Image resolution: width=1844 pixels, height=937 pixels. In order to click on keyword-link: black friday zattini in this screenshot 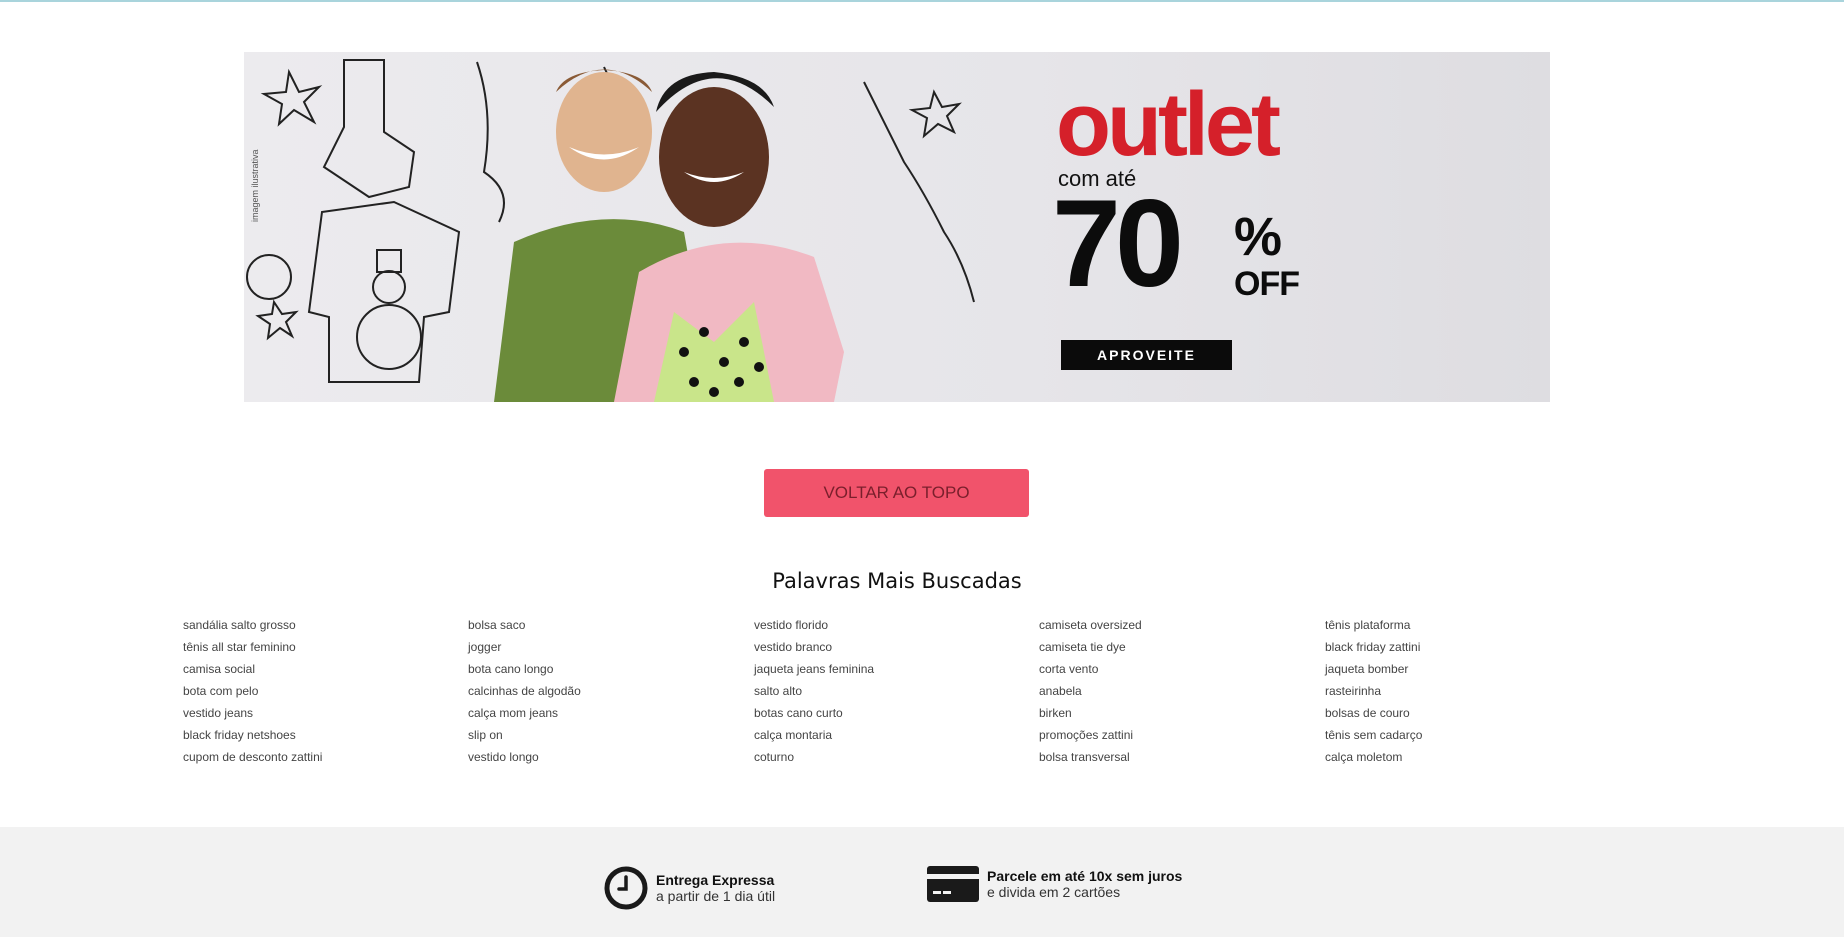, I will do `click(1373, 650)`.